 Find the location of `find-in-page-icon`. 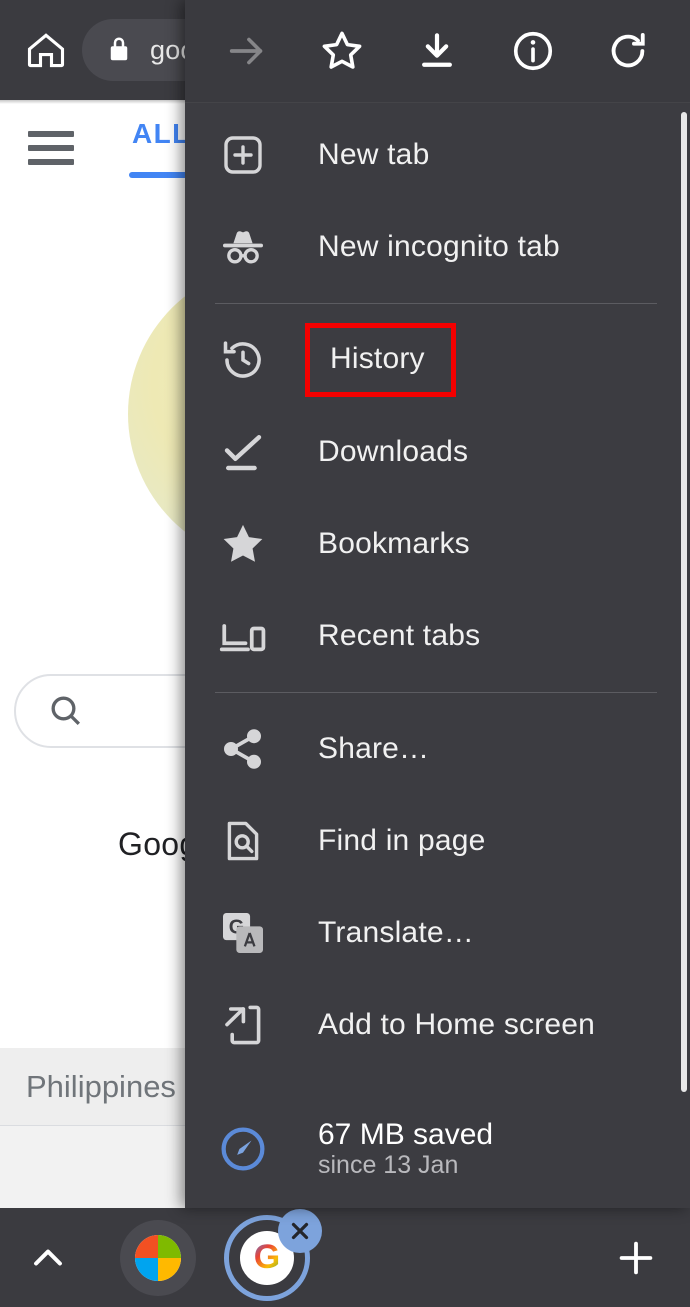

find-in-page-icon is located at coordinates (243, 841).